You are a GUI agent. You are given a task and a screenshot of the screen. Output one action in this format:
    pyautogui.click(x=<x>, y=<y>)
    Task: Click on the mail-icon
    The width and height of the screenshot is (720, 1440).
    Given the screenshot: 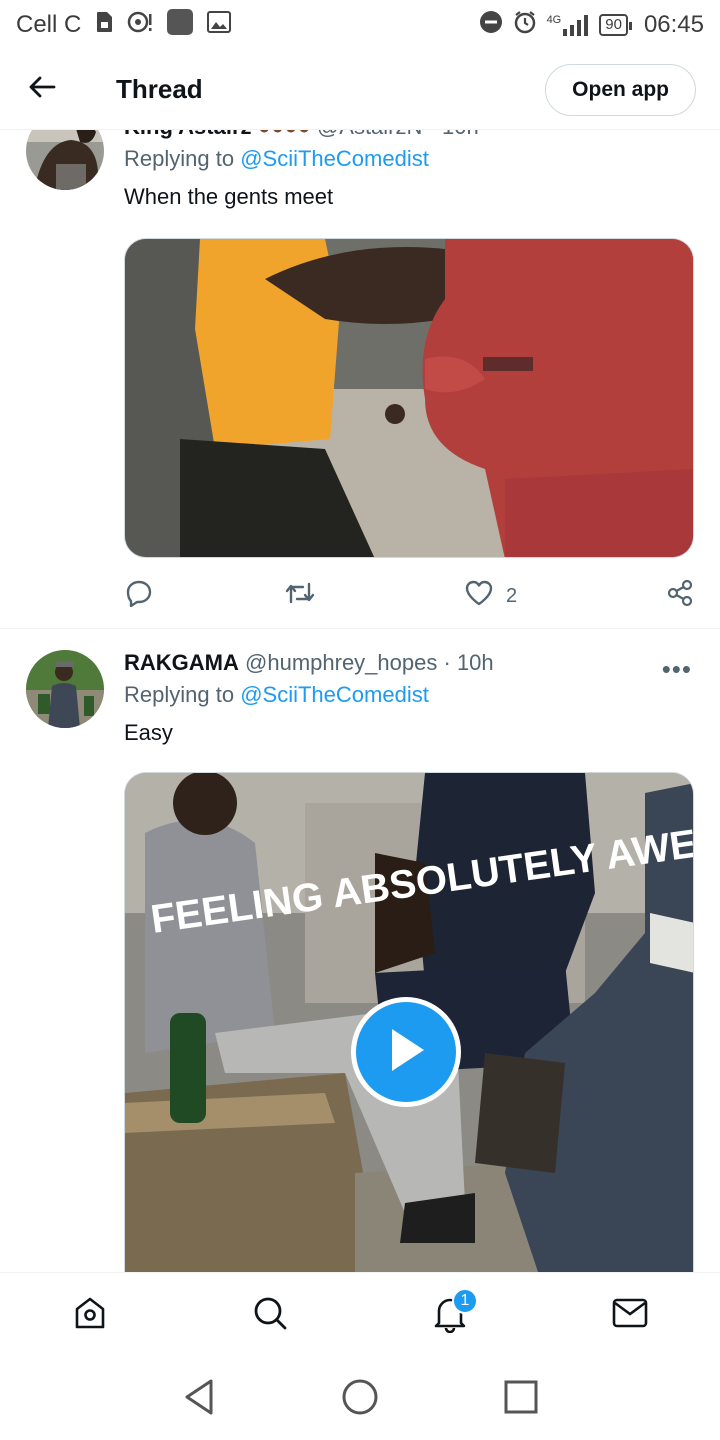 What is the action you would take?
    pyautogui.click(x=630, y=1315)
    